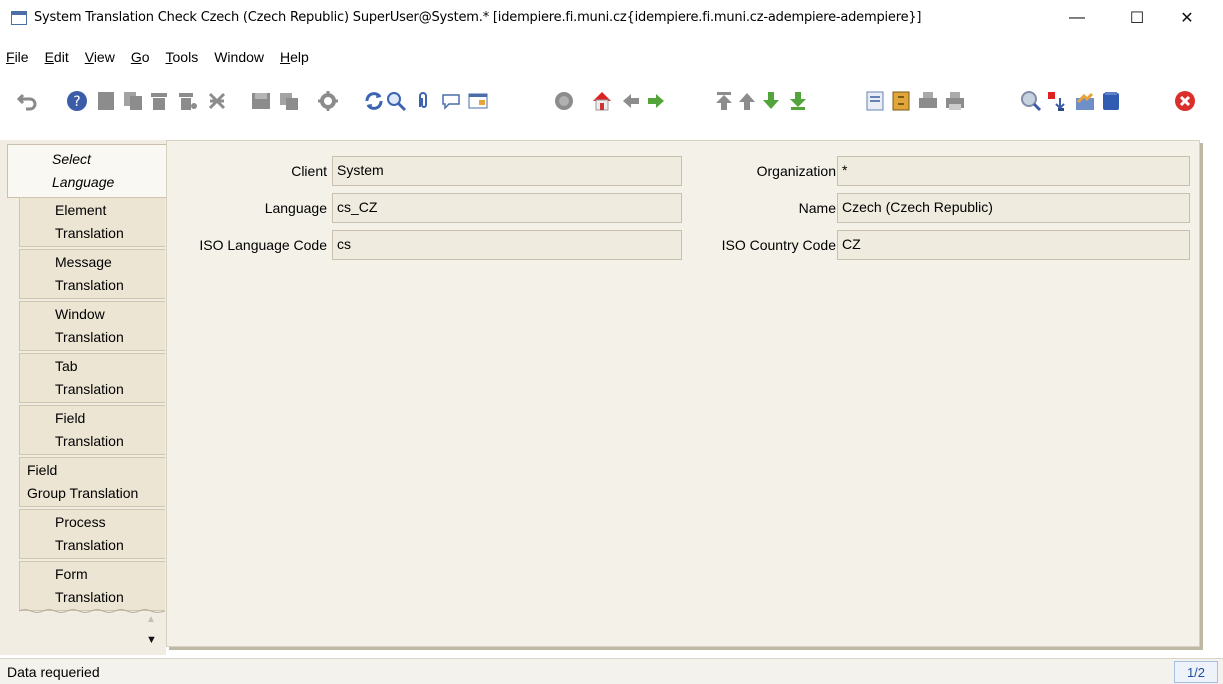  I want to click on save-new-icon, so click(289, 101).